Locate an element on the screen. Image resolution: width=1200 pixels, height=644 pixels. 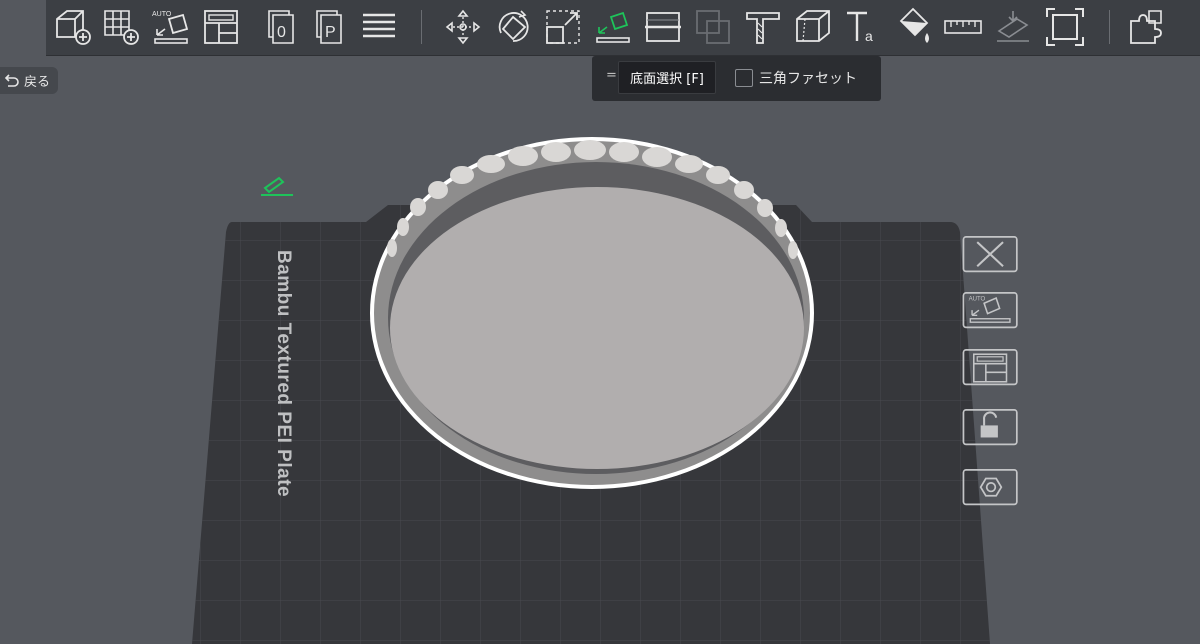
svg-text: 0 is located at coordinates (281, 32).